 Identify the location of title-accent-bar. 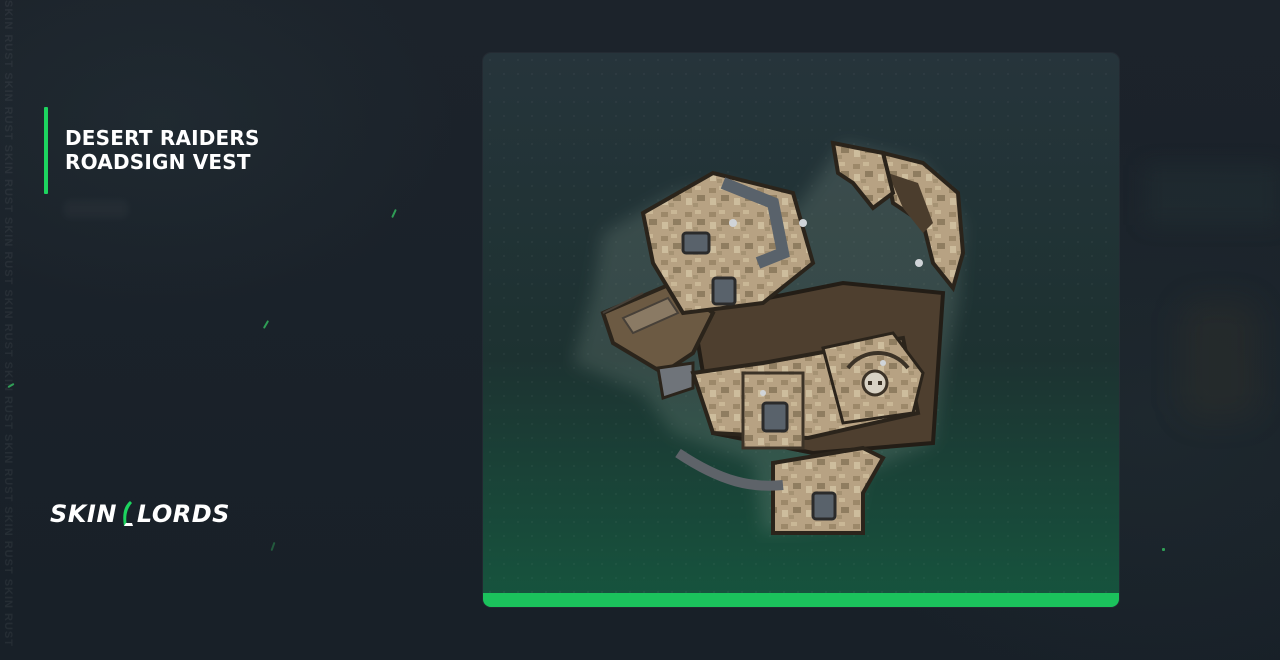
(46, 150).